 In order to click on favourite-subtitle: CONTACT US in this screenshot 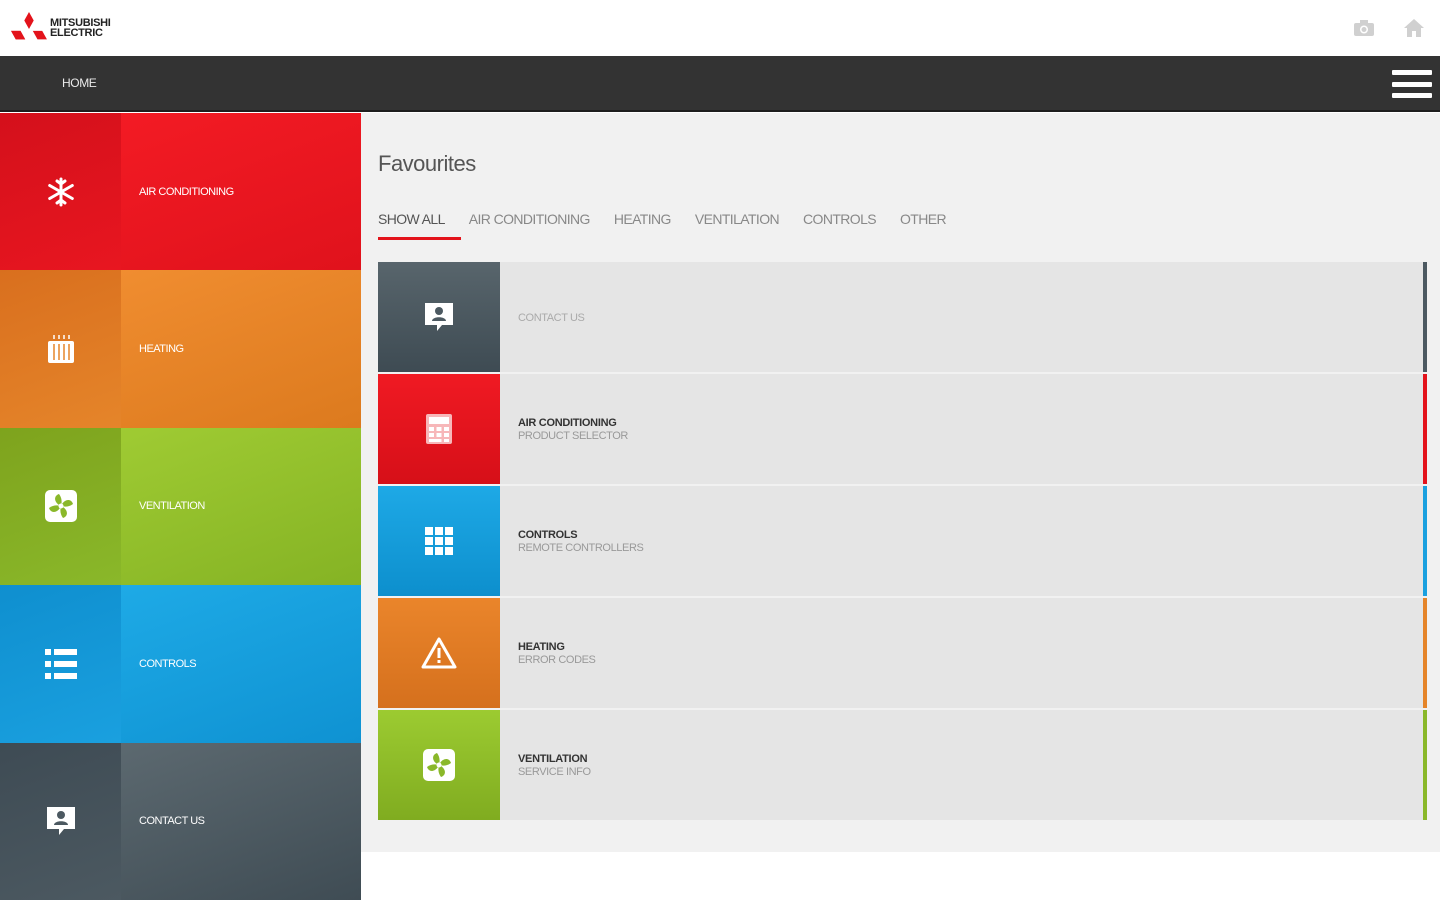, I will do `click(551, 317)`.